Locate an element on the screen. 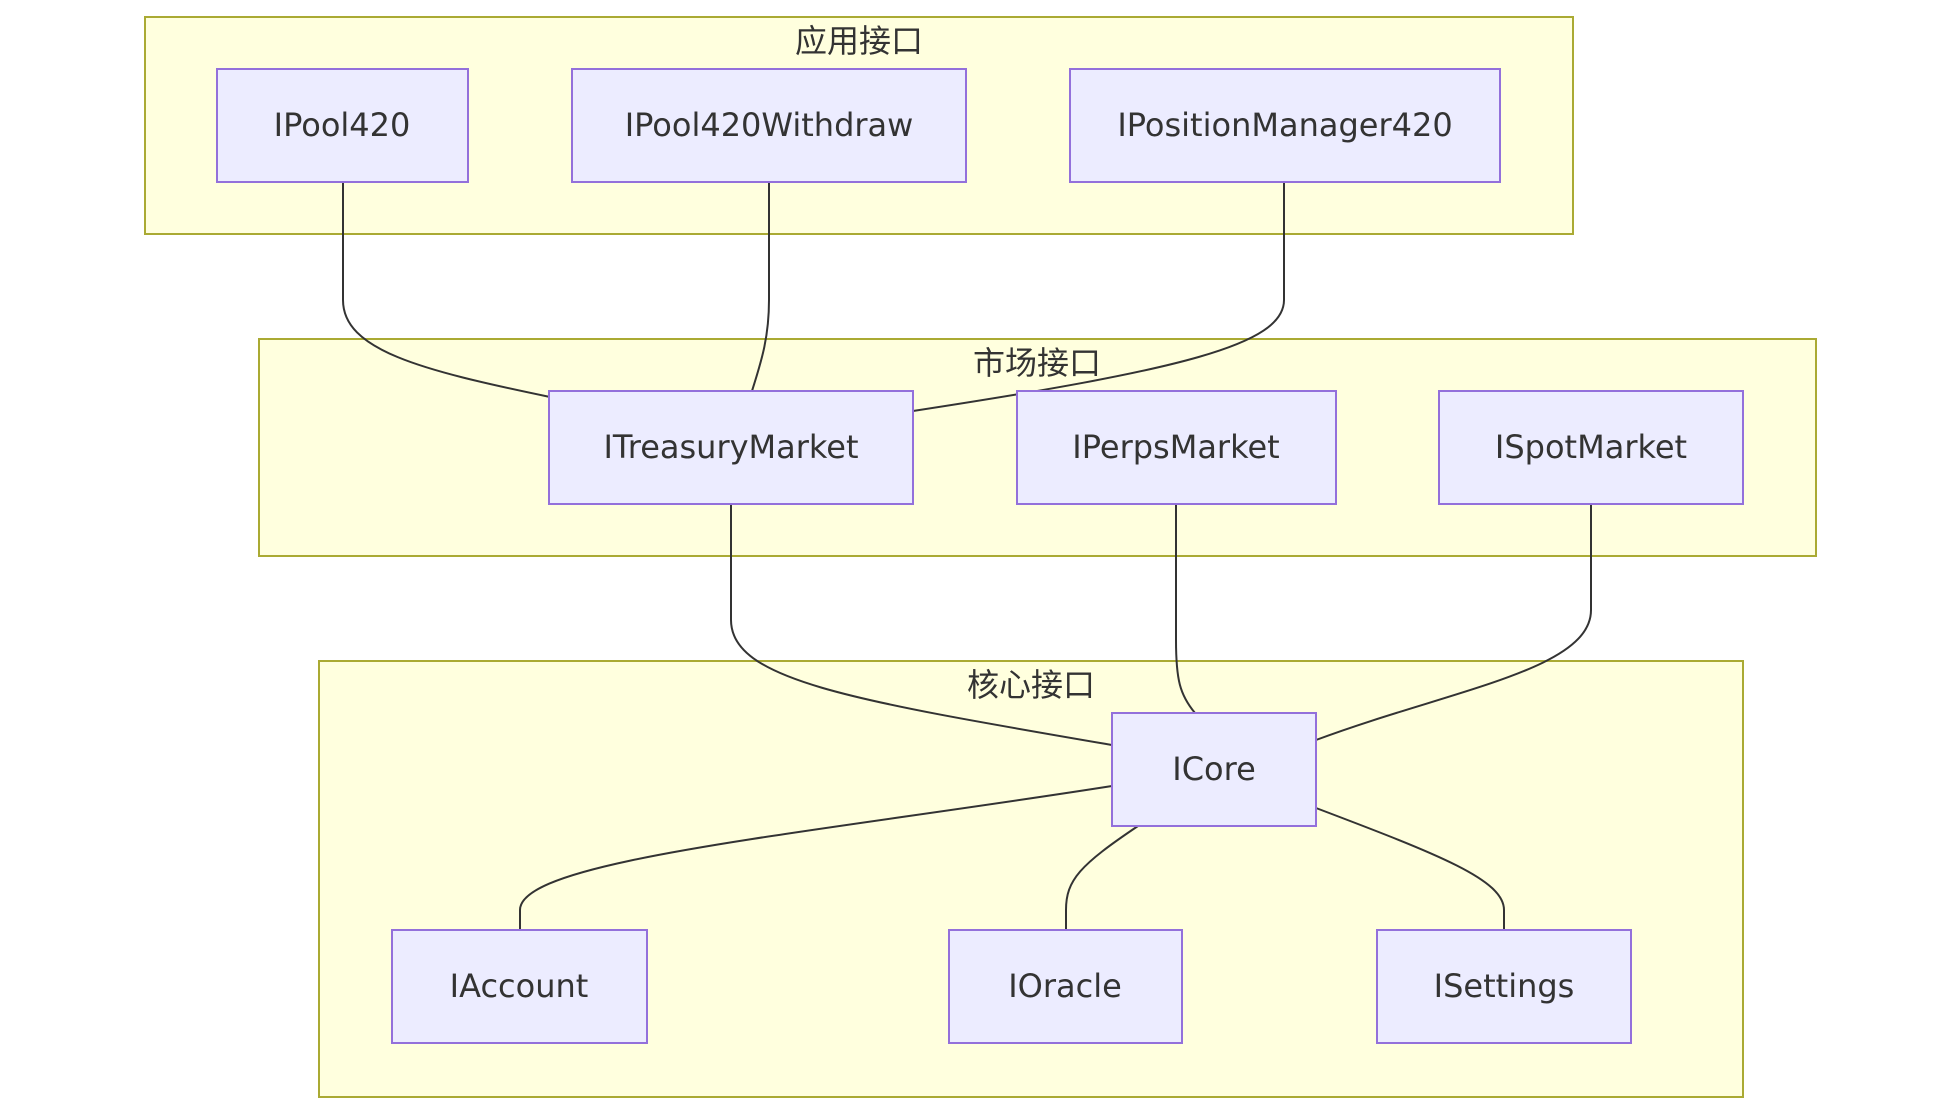 The image size is (1953, 1108). node-iperpsmarket-label: IPerpsMarket is located at coordinates (1175, 447).